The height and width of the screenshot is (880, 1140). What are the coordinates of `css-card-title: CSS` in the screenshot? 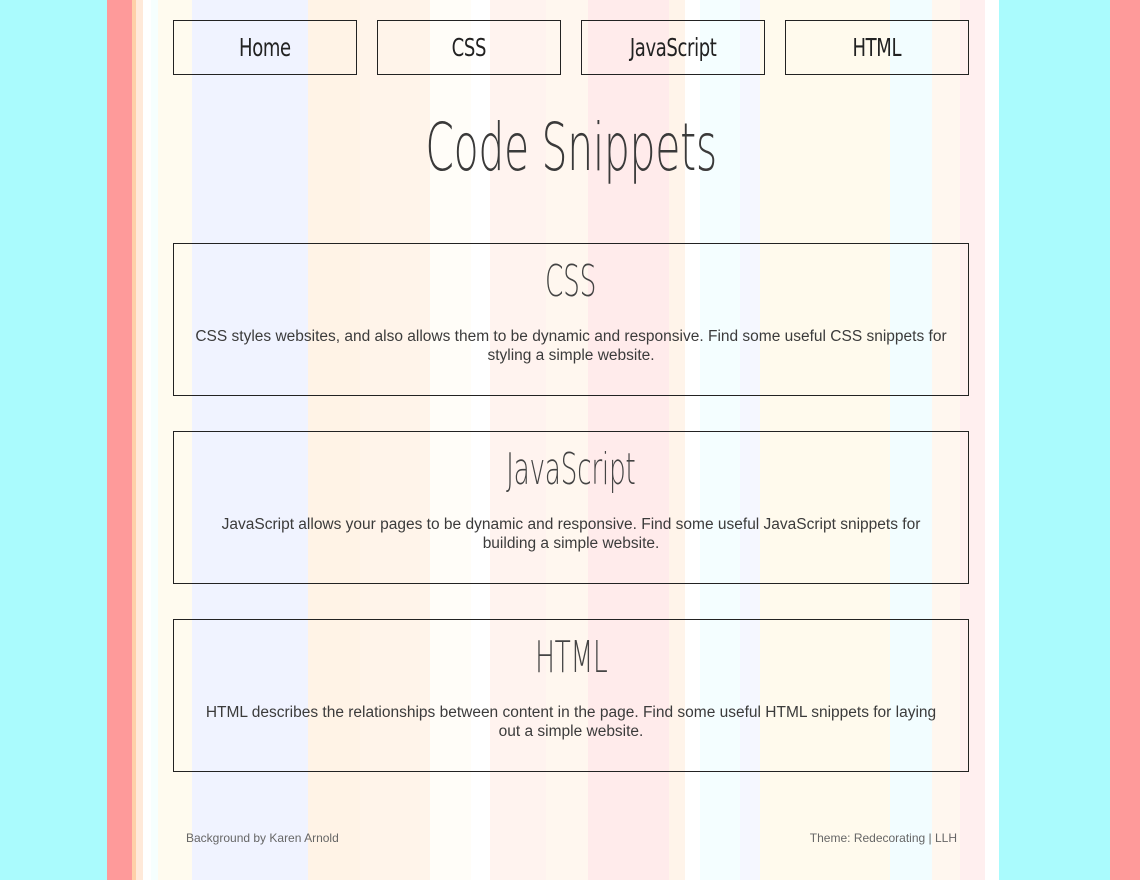 It's located at (571, 282).